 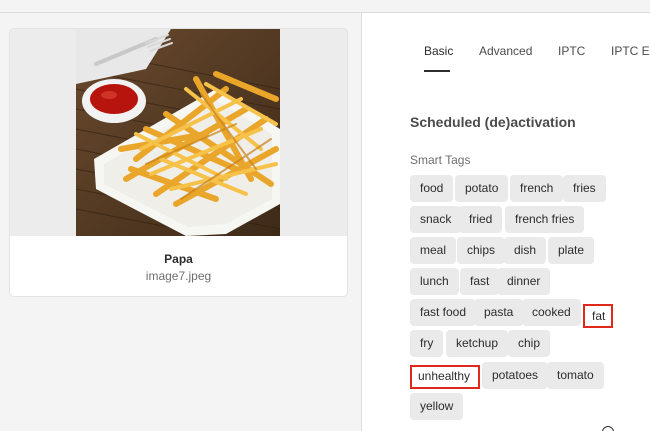 What do you see at coordinates (178, 276) in the screenshot?
I see `asset-filename: image7.jpeg` at bounding box center [178, 276].